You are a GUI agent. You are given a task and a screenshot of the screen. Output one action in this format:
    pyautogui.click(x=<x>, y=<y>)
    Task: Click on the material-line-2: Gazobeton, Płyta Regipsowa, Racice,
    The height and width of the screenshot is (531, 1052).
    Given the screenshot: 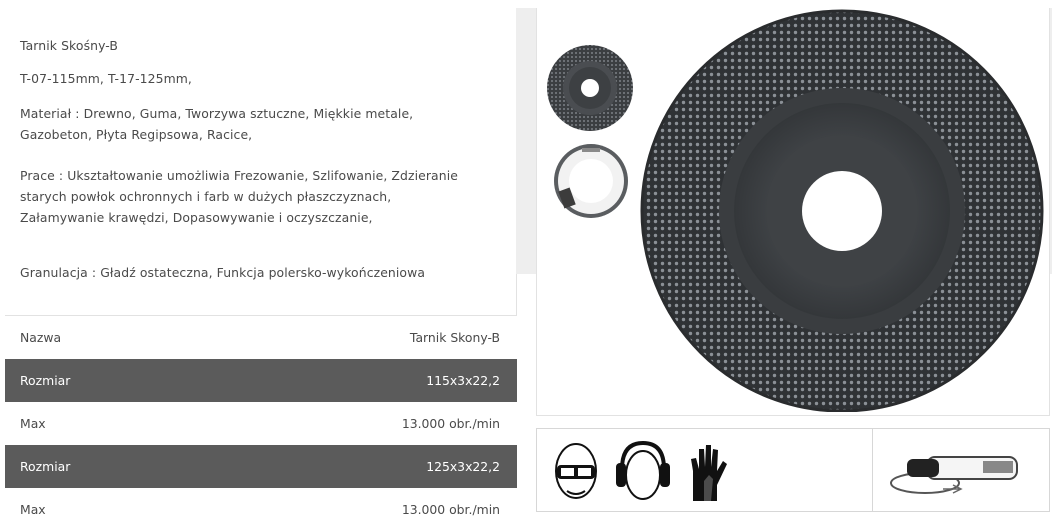 What is the action you would take?
    pyautogui.click(x=136, y=134)
    